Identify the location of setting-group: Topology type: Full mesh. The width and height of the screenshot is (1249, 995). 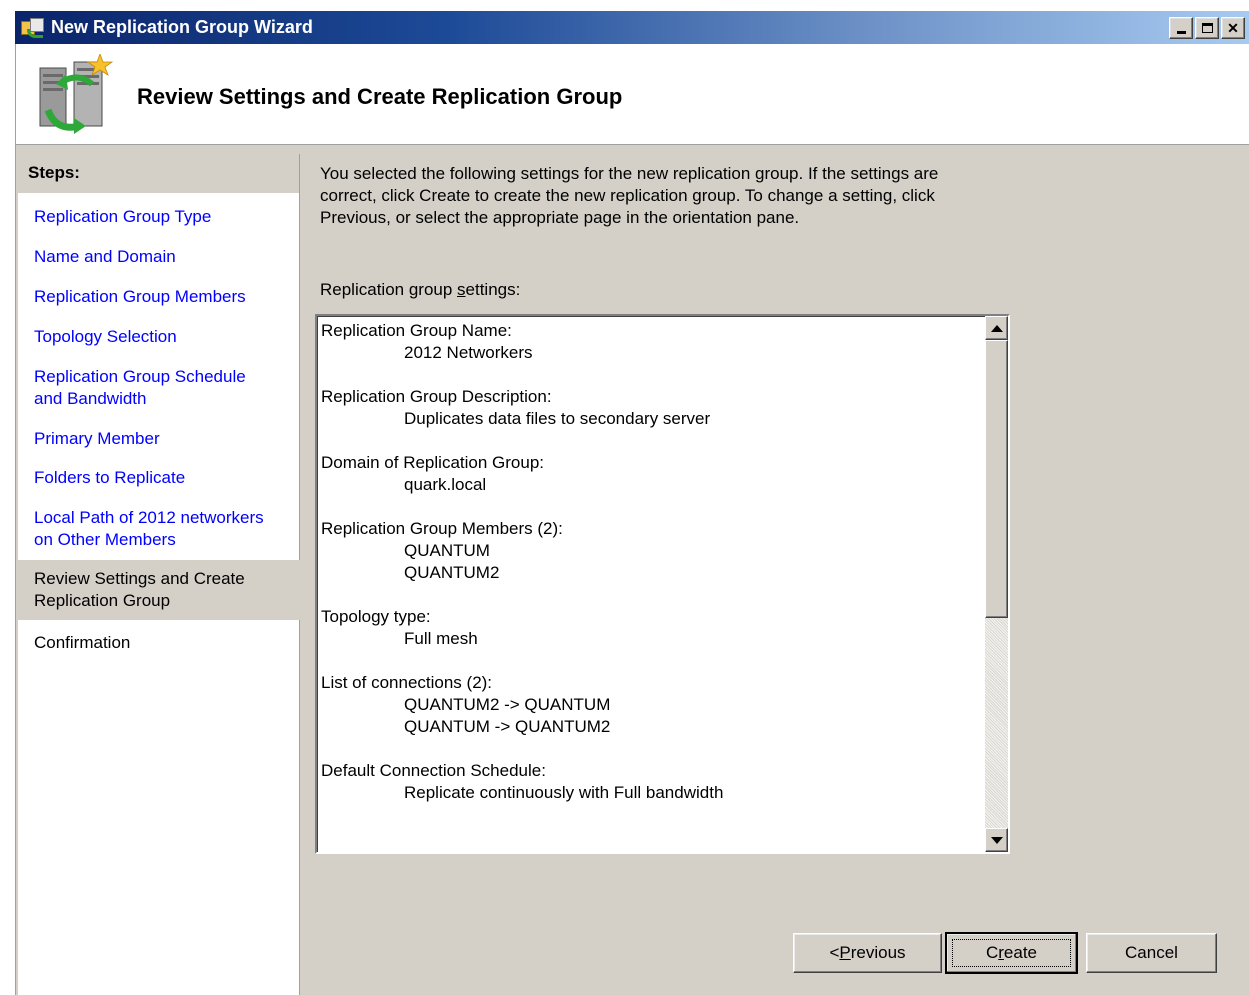
(646, 628).